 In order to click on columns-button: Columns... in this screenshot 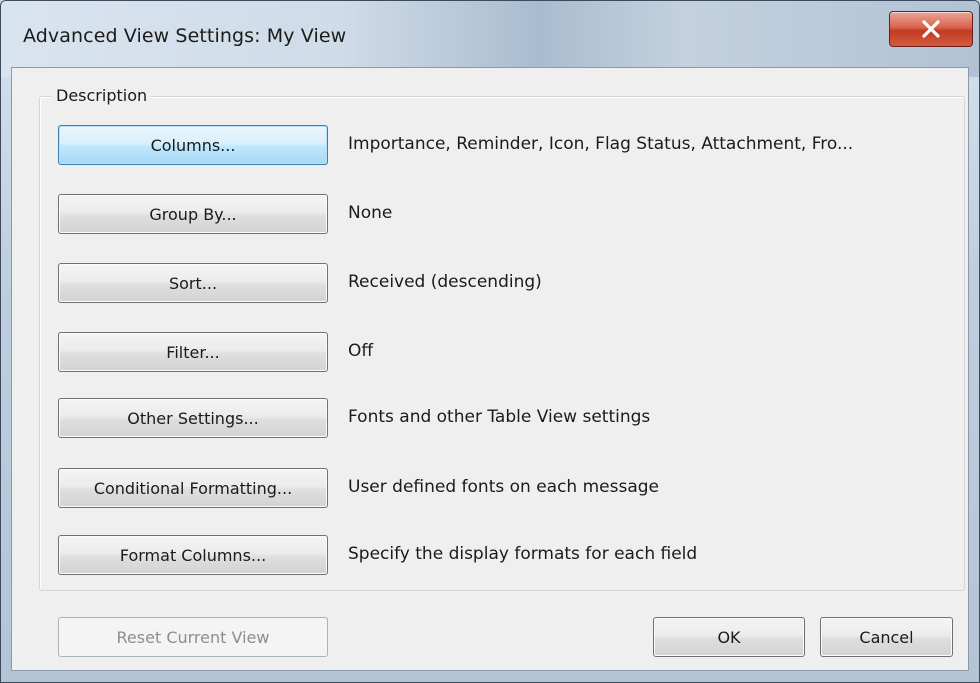, I will do `click(193, 145)`.